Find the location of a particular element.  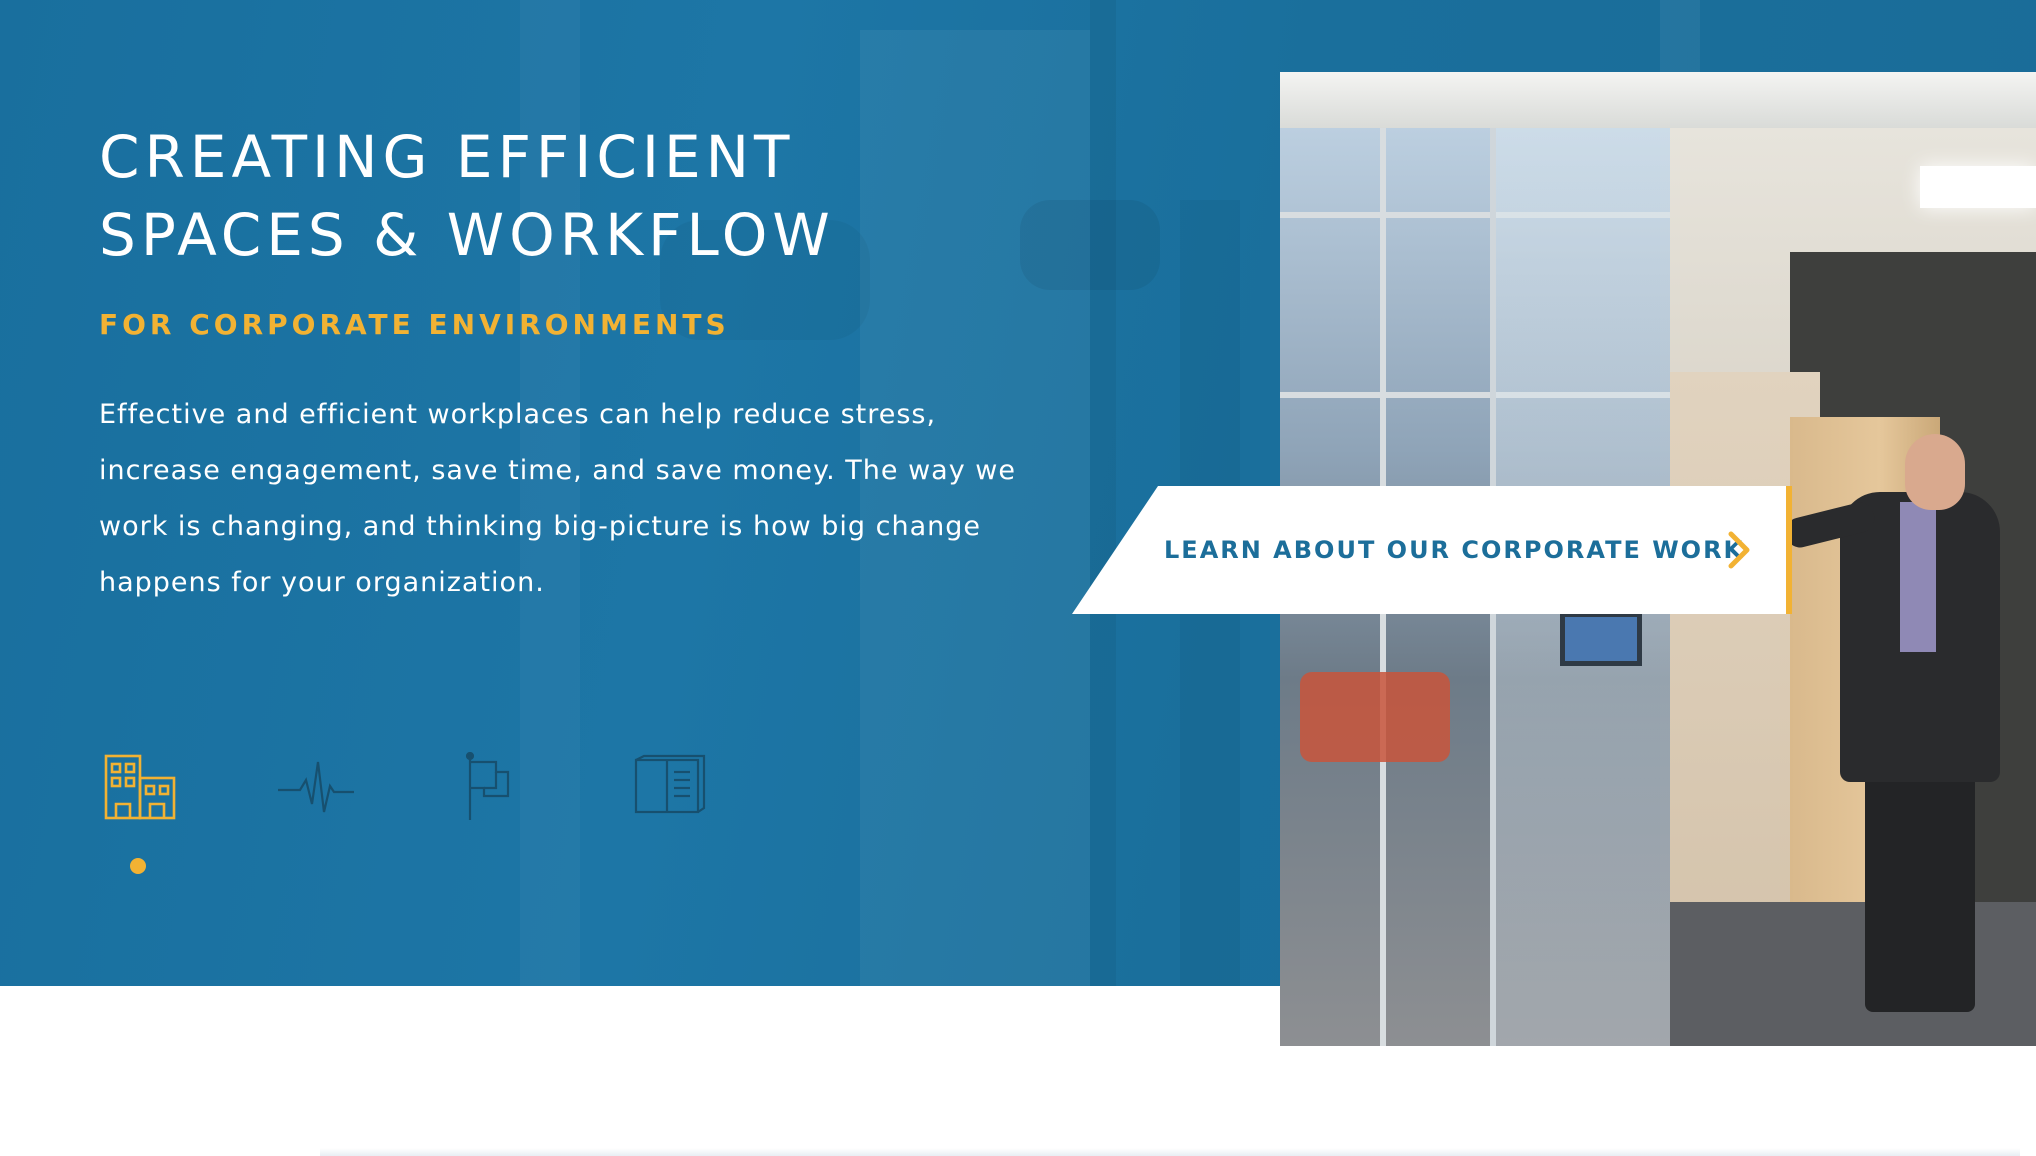

sector-selector is located at coordinates (420, 813).